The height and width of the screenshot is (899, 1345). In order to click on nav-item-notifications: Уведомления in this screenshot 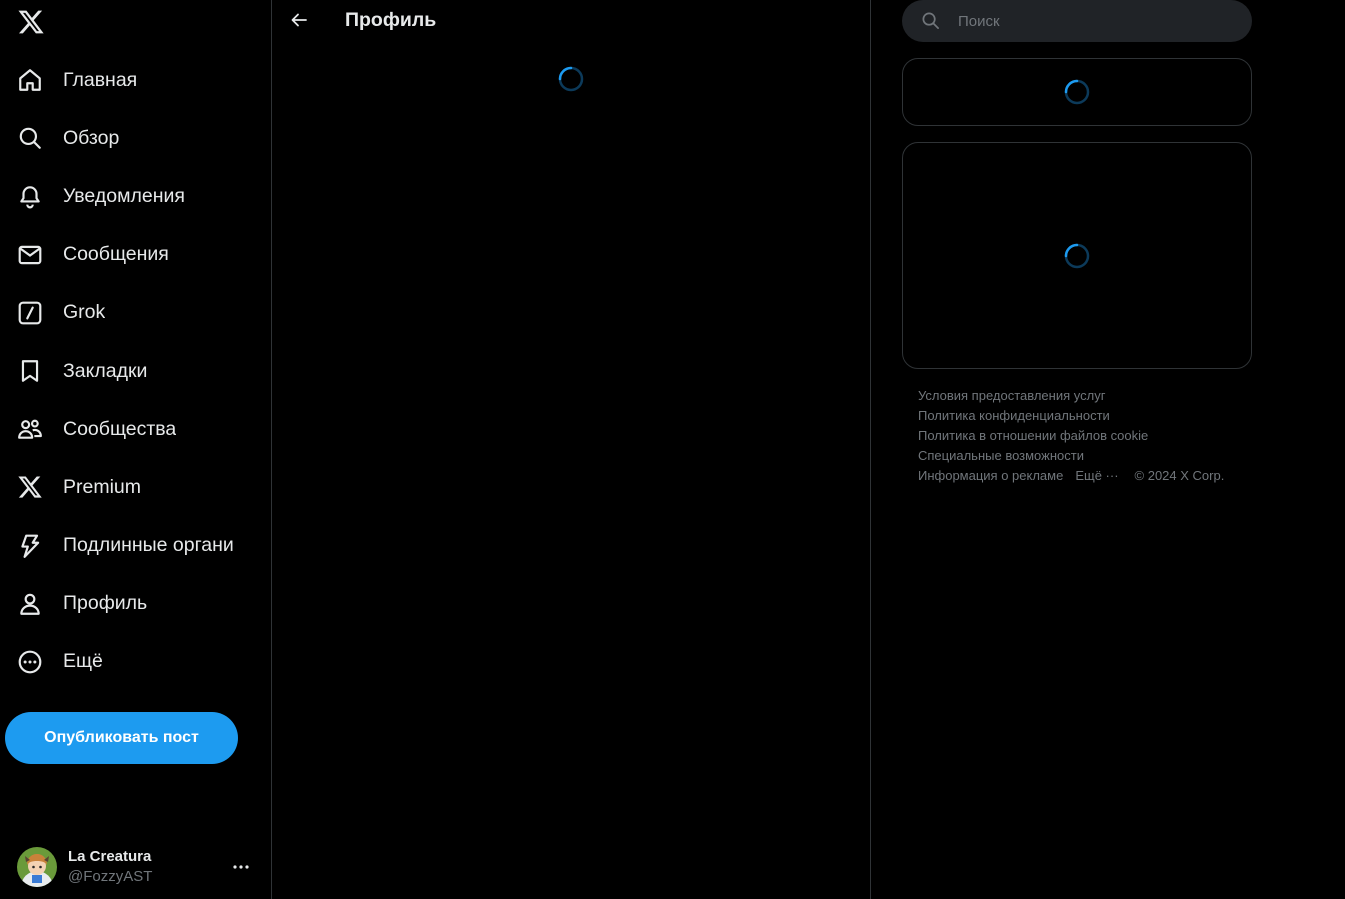, I will do `click(136, 196)`.